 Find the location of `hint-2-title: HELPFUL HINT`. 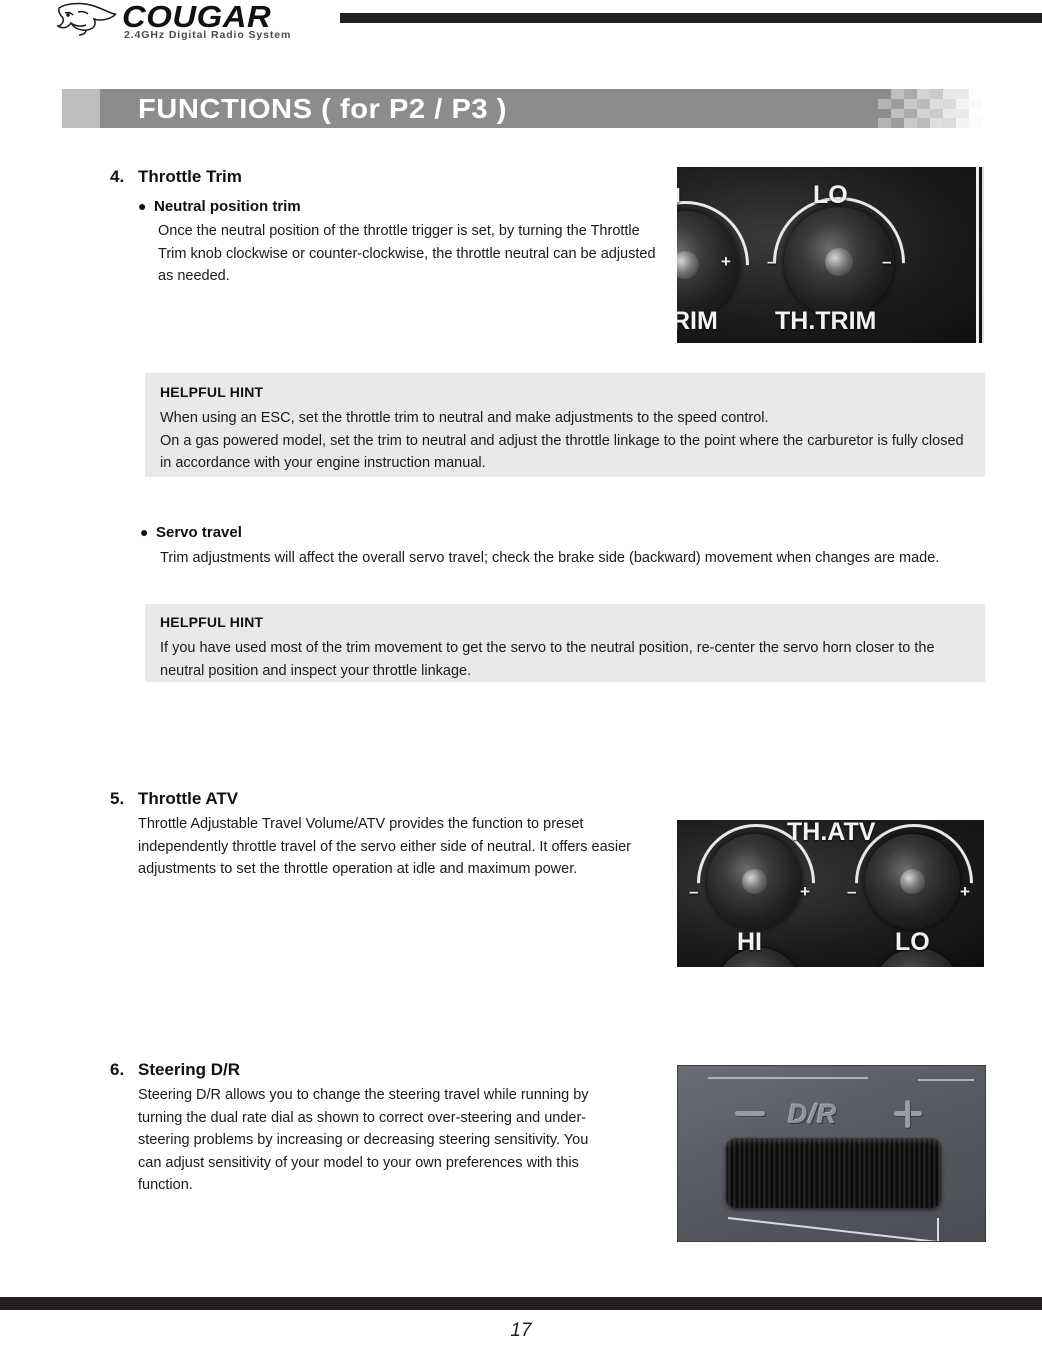

hint-2-title: HELPFUL HINT is located at coordinates (212, 622).